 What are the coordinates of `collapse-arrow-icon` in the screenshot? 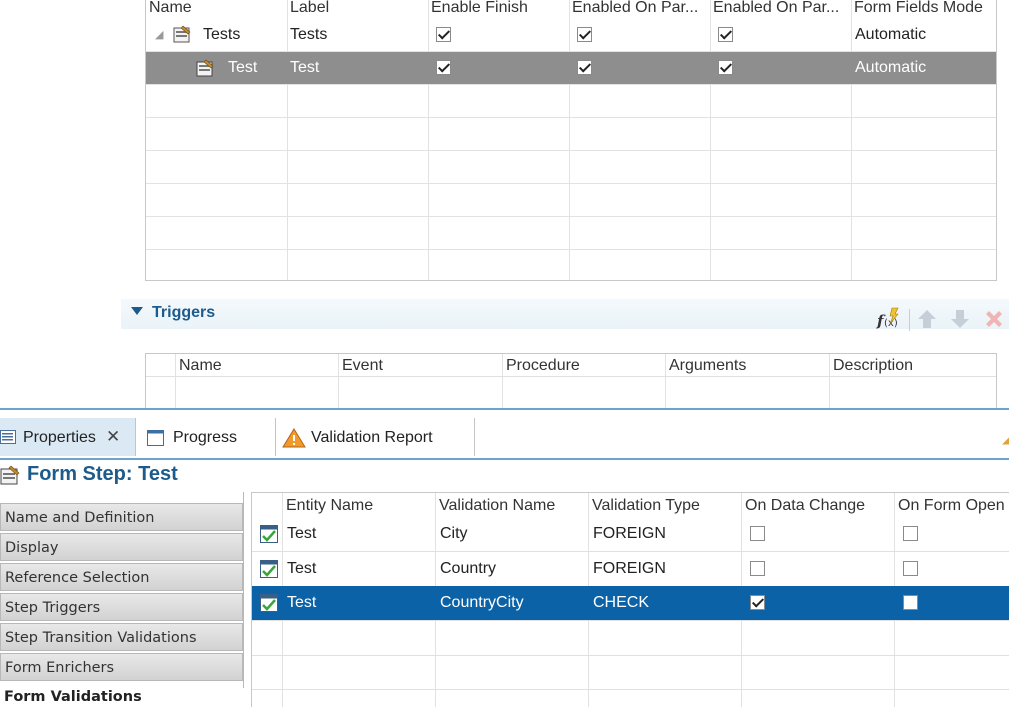 It's located at (137, 311).